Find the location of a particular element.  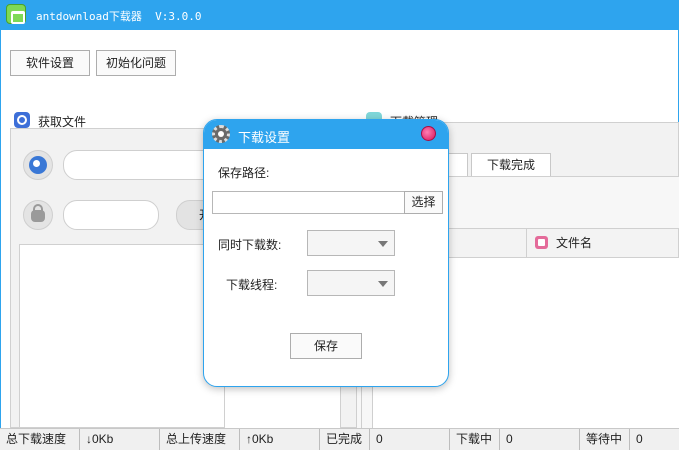

file-list-area is located at coordinates (122, 336).